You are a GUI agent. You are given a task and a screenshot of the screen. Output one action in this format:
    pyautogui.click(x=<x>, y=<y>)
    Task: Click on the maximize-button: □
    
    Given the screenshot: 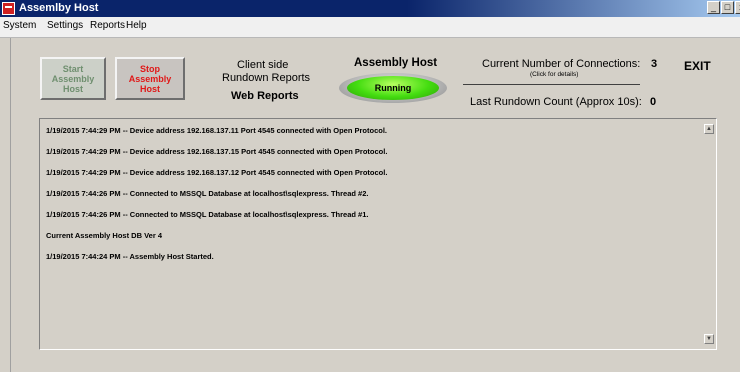 What is the action you would take?
    pyautogui.click(x=727, y=7)
    